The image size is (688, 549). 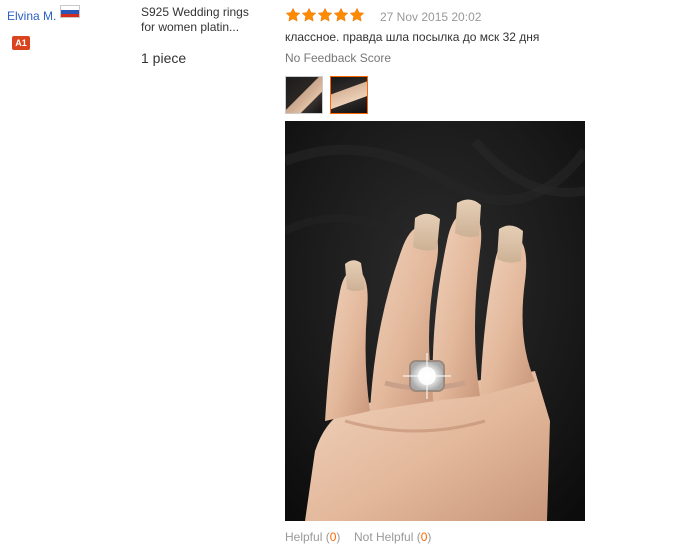 What do you see at coordinates (304, 95) in the screenshot?
I see `review-photo-thumbnail` at bounding box center [304, 95].